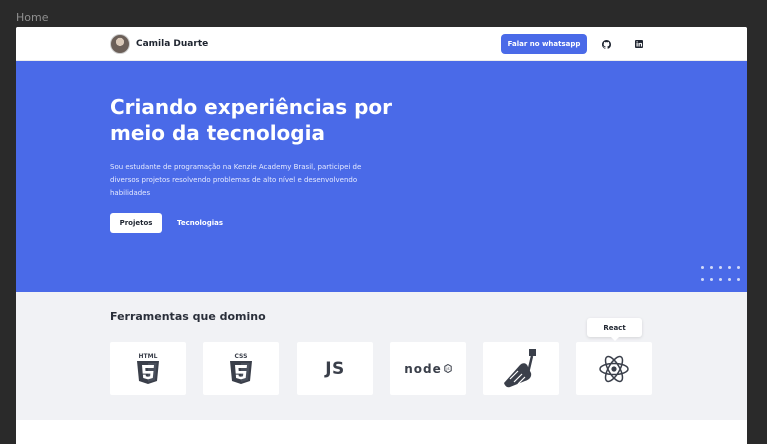 Image resolution: width=767 pixels, height=444 pixels. I want to click on tecnologias-link: Tecnologias, so click(200, 223).